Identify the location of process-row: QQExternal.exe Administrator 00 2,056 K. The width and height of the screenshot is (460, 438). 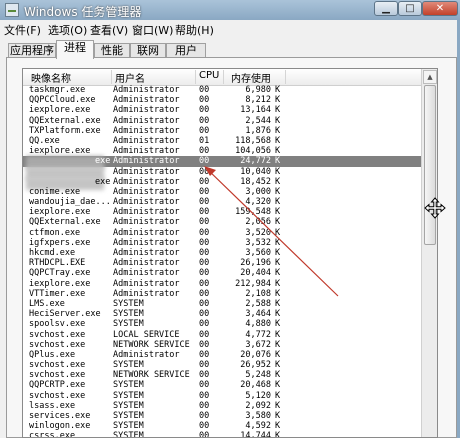
(222, 222).